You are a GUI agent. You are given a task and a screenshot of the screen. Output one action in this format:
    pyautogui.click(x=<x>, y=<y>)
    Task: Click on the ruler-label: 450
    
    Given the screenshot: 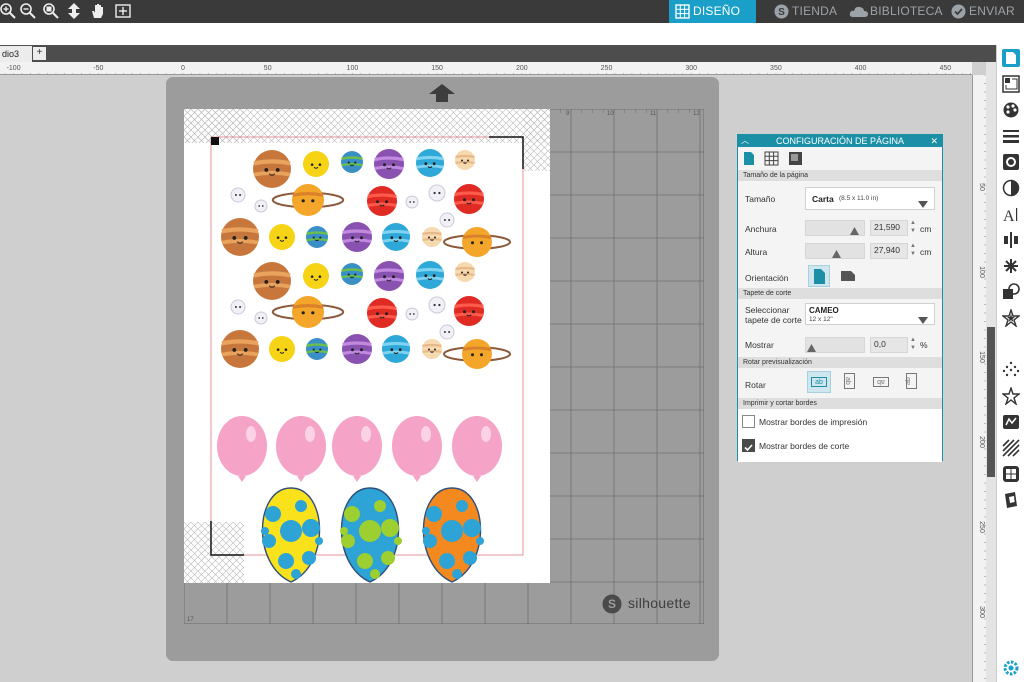 What is the action you would take?
    pyautogui.click(x=945, y=68)
    